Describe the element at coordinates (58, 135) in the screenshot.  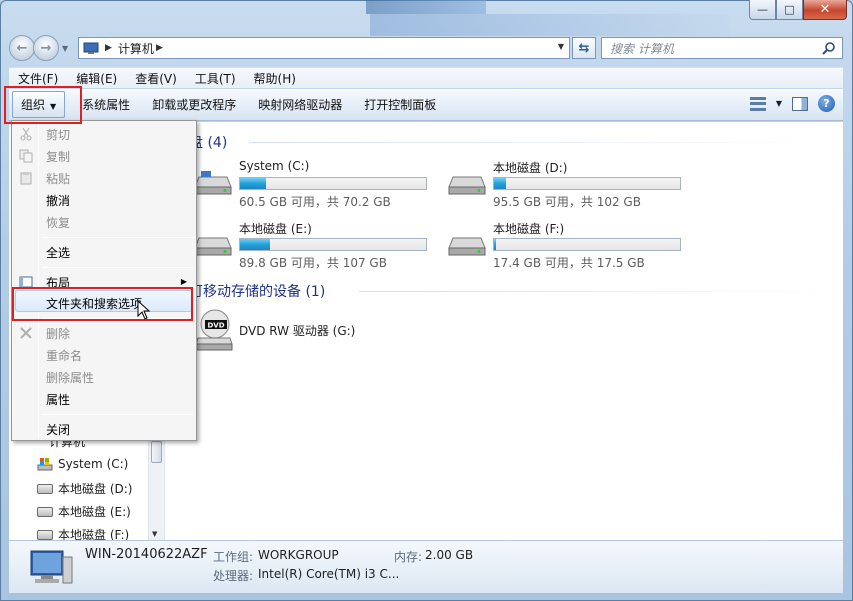
I see `menu-item-cut: 剪切` at that location.